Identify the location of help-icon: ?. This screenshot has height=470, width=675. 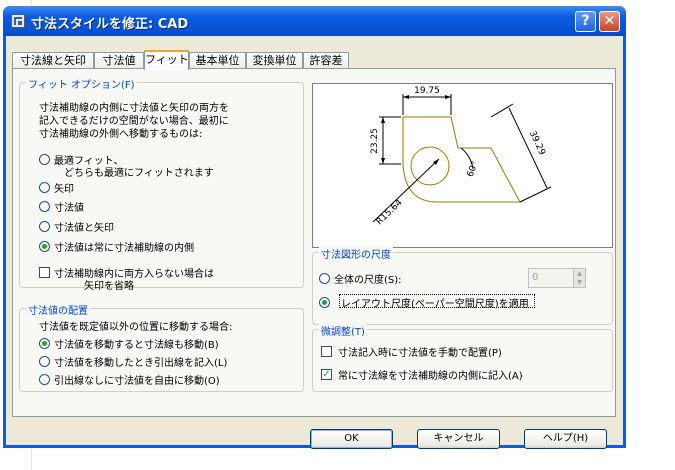
(585, 21).